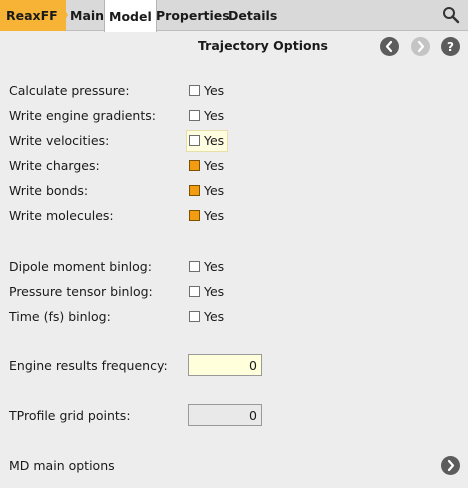 The width and height of the screenshot is (468, 488). What do you see at coordinates (214, 291) in the screenshot?
I see `pressure-tensor-binlog-value: Yes` at bounding box center [214, 291].